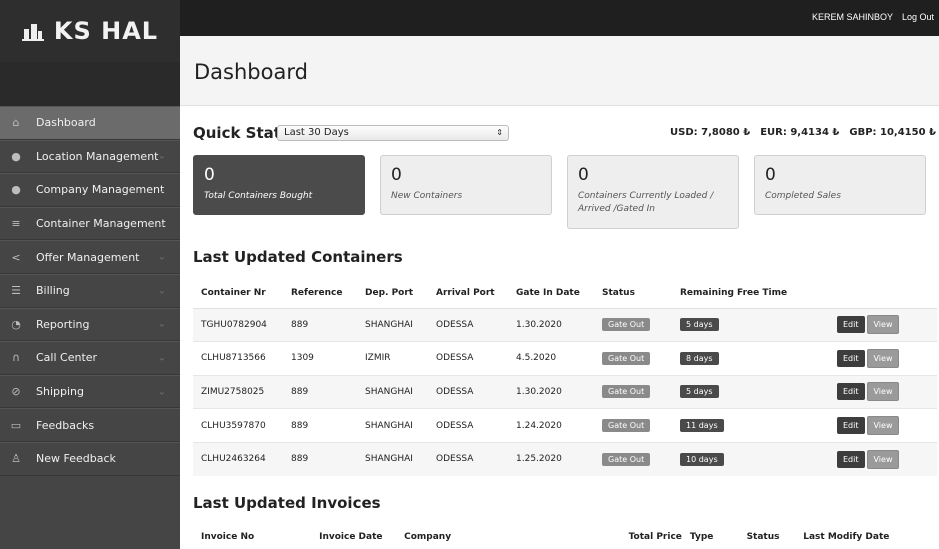  What do you see at coordinates (16, 425) in the screenshot?
I see `comment-icon: ▭` at bounding box center [16, 425].